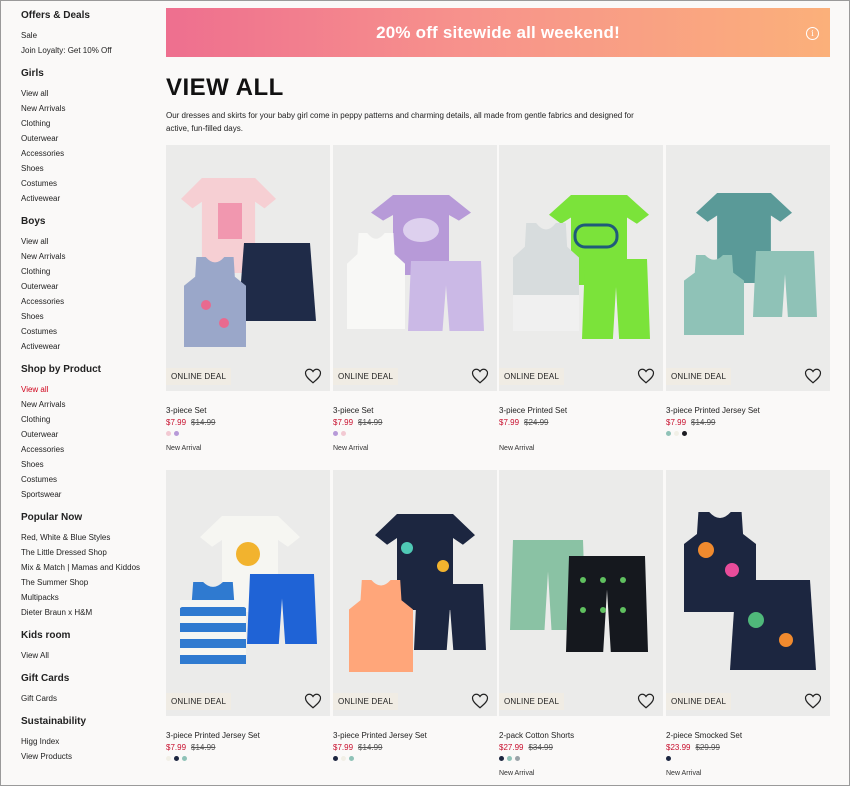 This screenshot has width=850, height=786. Describe the element at coordinates (88, 689) in the screenshot. I see `sidebar-section-gift-cards: Gift Cards Gift Cards` at that location.